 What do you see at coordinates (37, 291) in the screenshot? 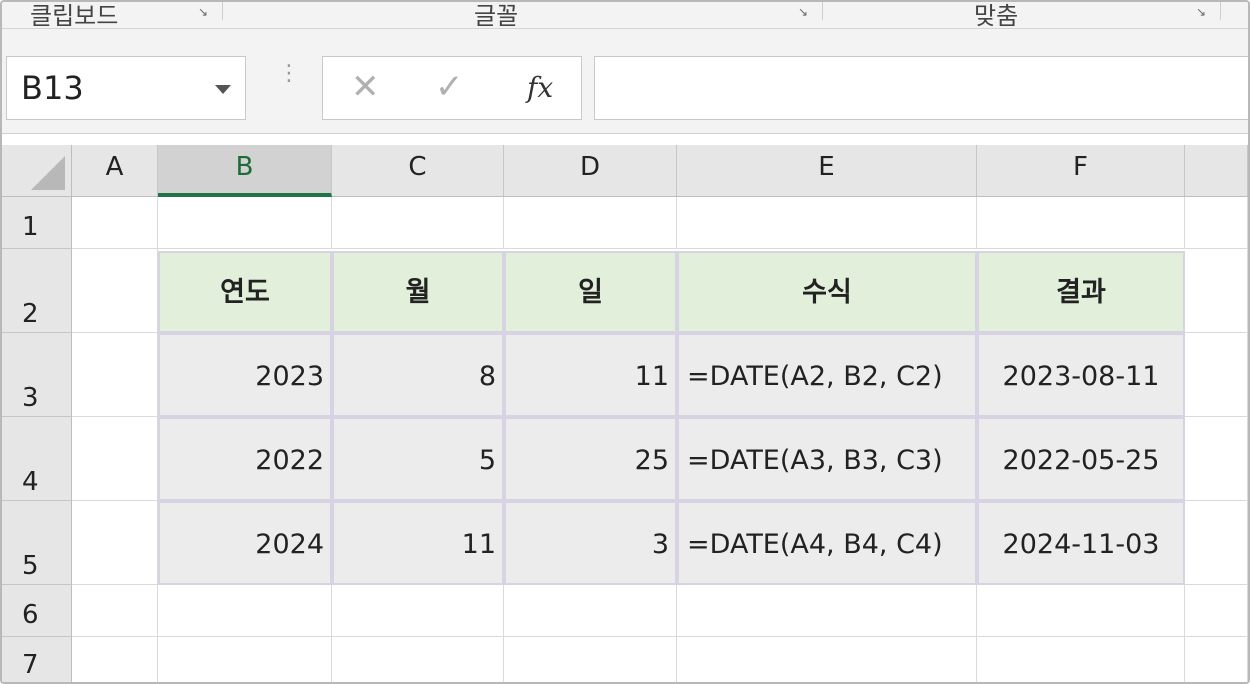
I see `row-header-2: 2` at bounding box center [37, 291].